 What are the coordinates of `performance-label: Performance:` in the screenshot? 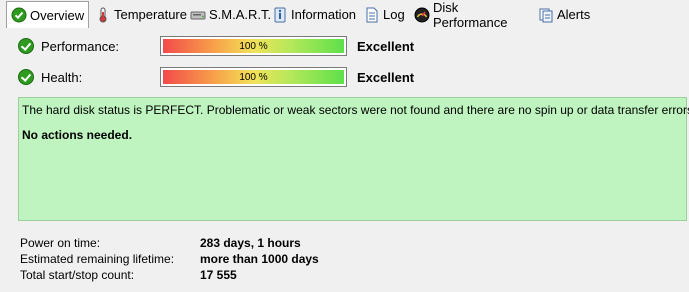 It's located at (80, 46).